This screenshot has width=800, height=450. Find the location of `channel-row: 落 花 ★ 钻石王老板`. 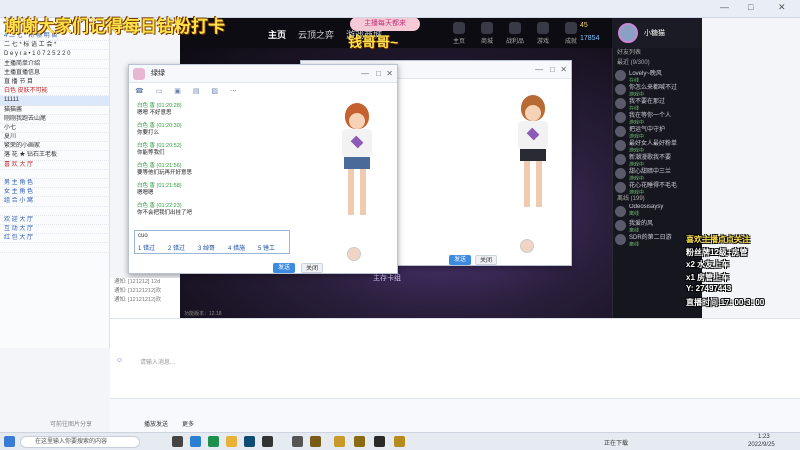

channel-row: 落 花 ★ 钻石王老板 is located at coordinates (54, 156).